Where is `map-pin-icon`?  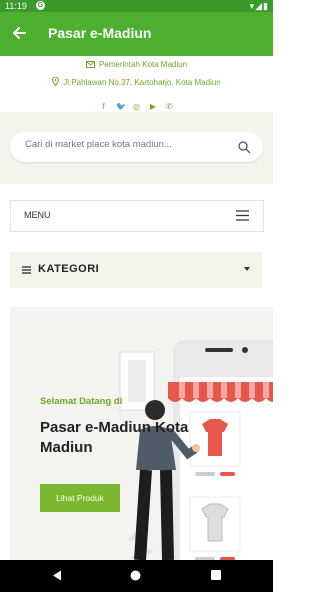
map-pin-icon is located at coordinates (56, 81).